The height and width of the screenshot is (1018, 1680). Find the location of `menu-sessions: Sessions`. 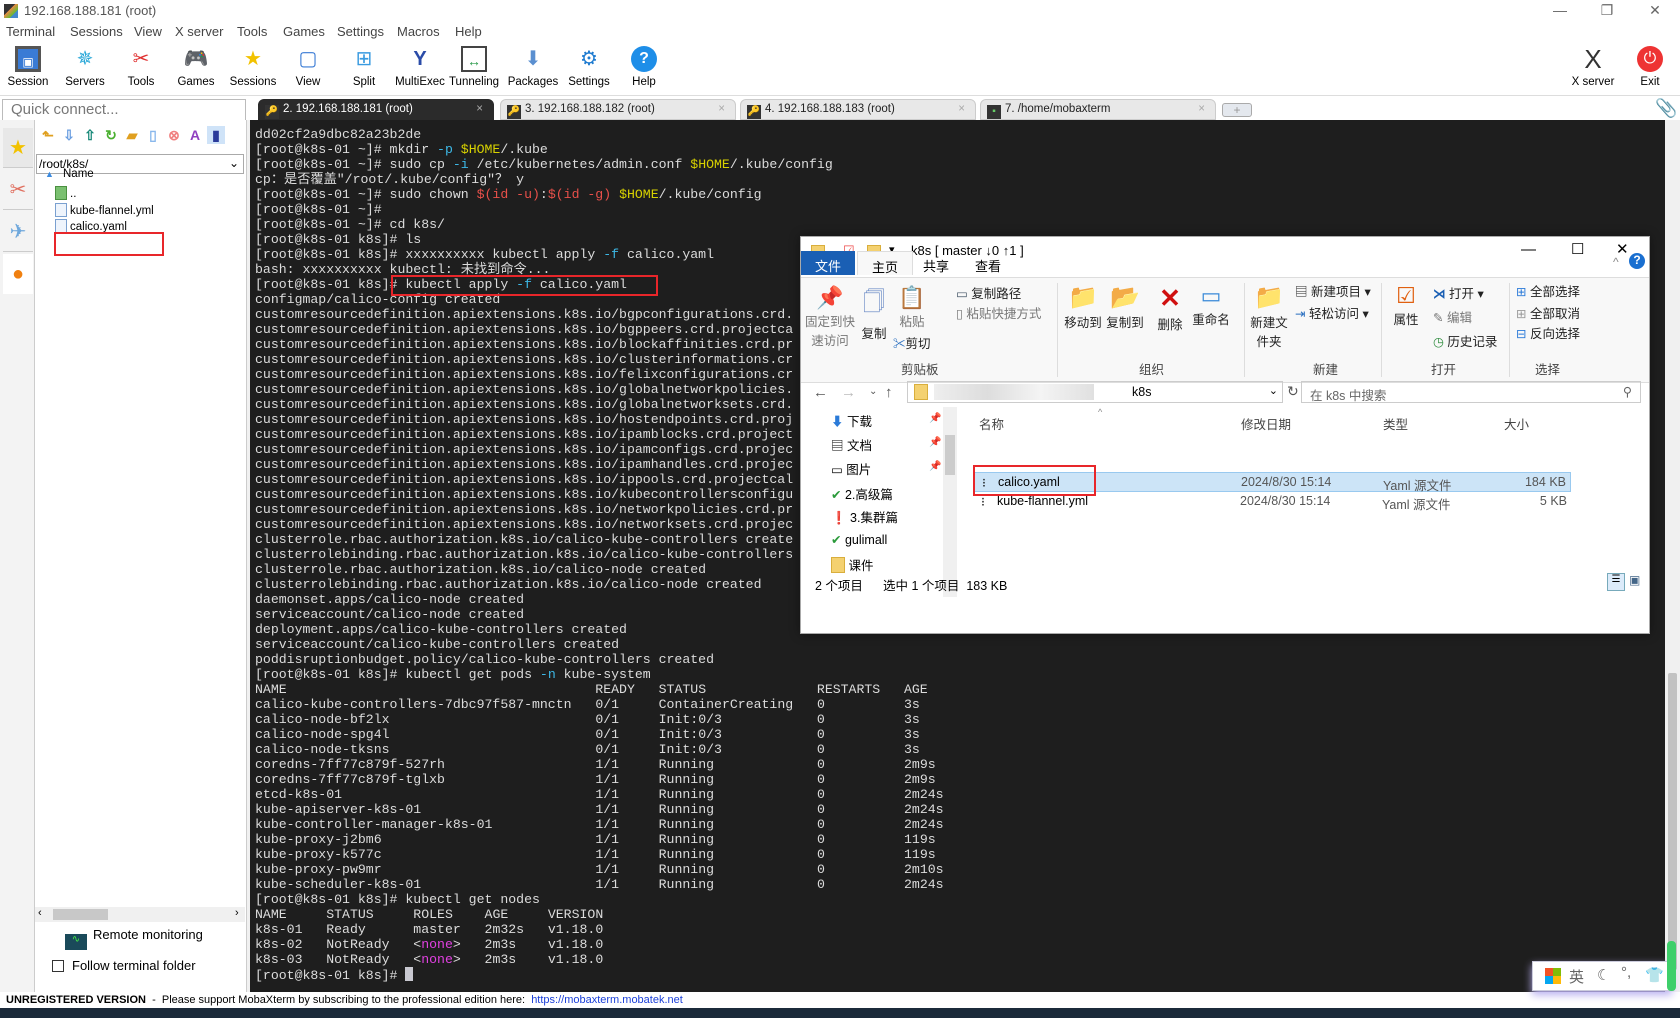

menu-sessions: Sessions is located at coordinates (96, 31).